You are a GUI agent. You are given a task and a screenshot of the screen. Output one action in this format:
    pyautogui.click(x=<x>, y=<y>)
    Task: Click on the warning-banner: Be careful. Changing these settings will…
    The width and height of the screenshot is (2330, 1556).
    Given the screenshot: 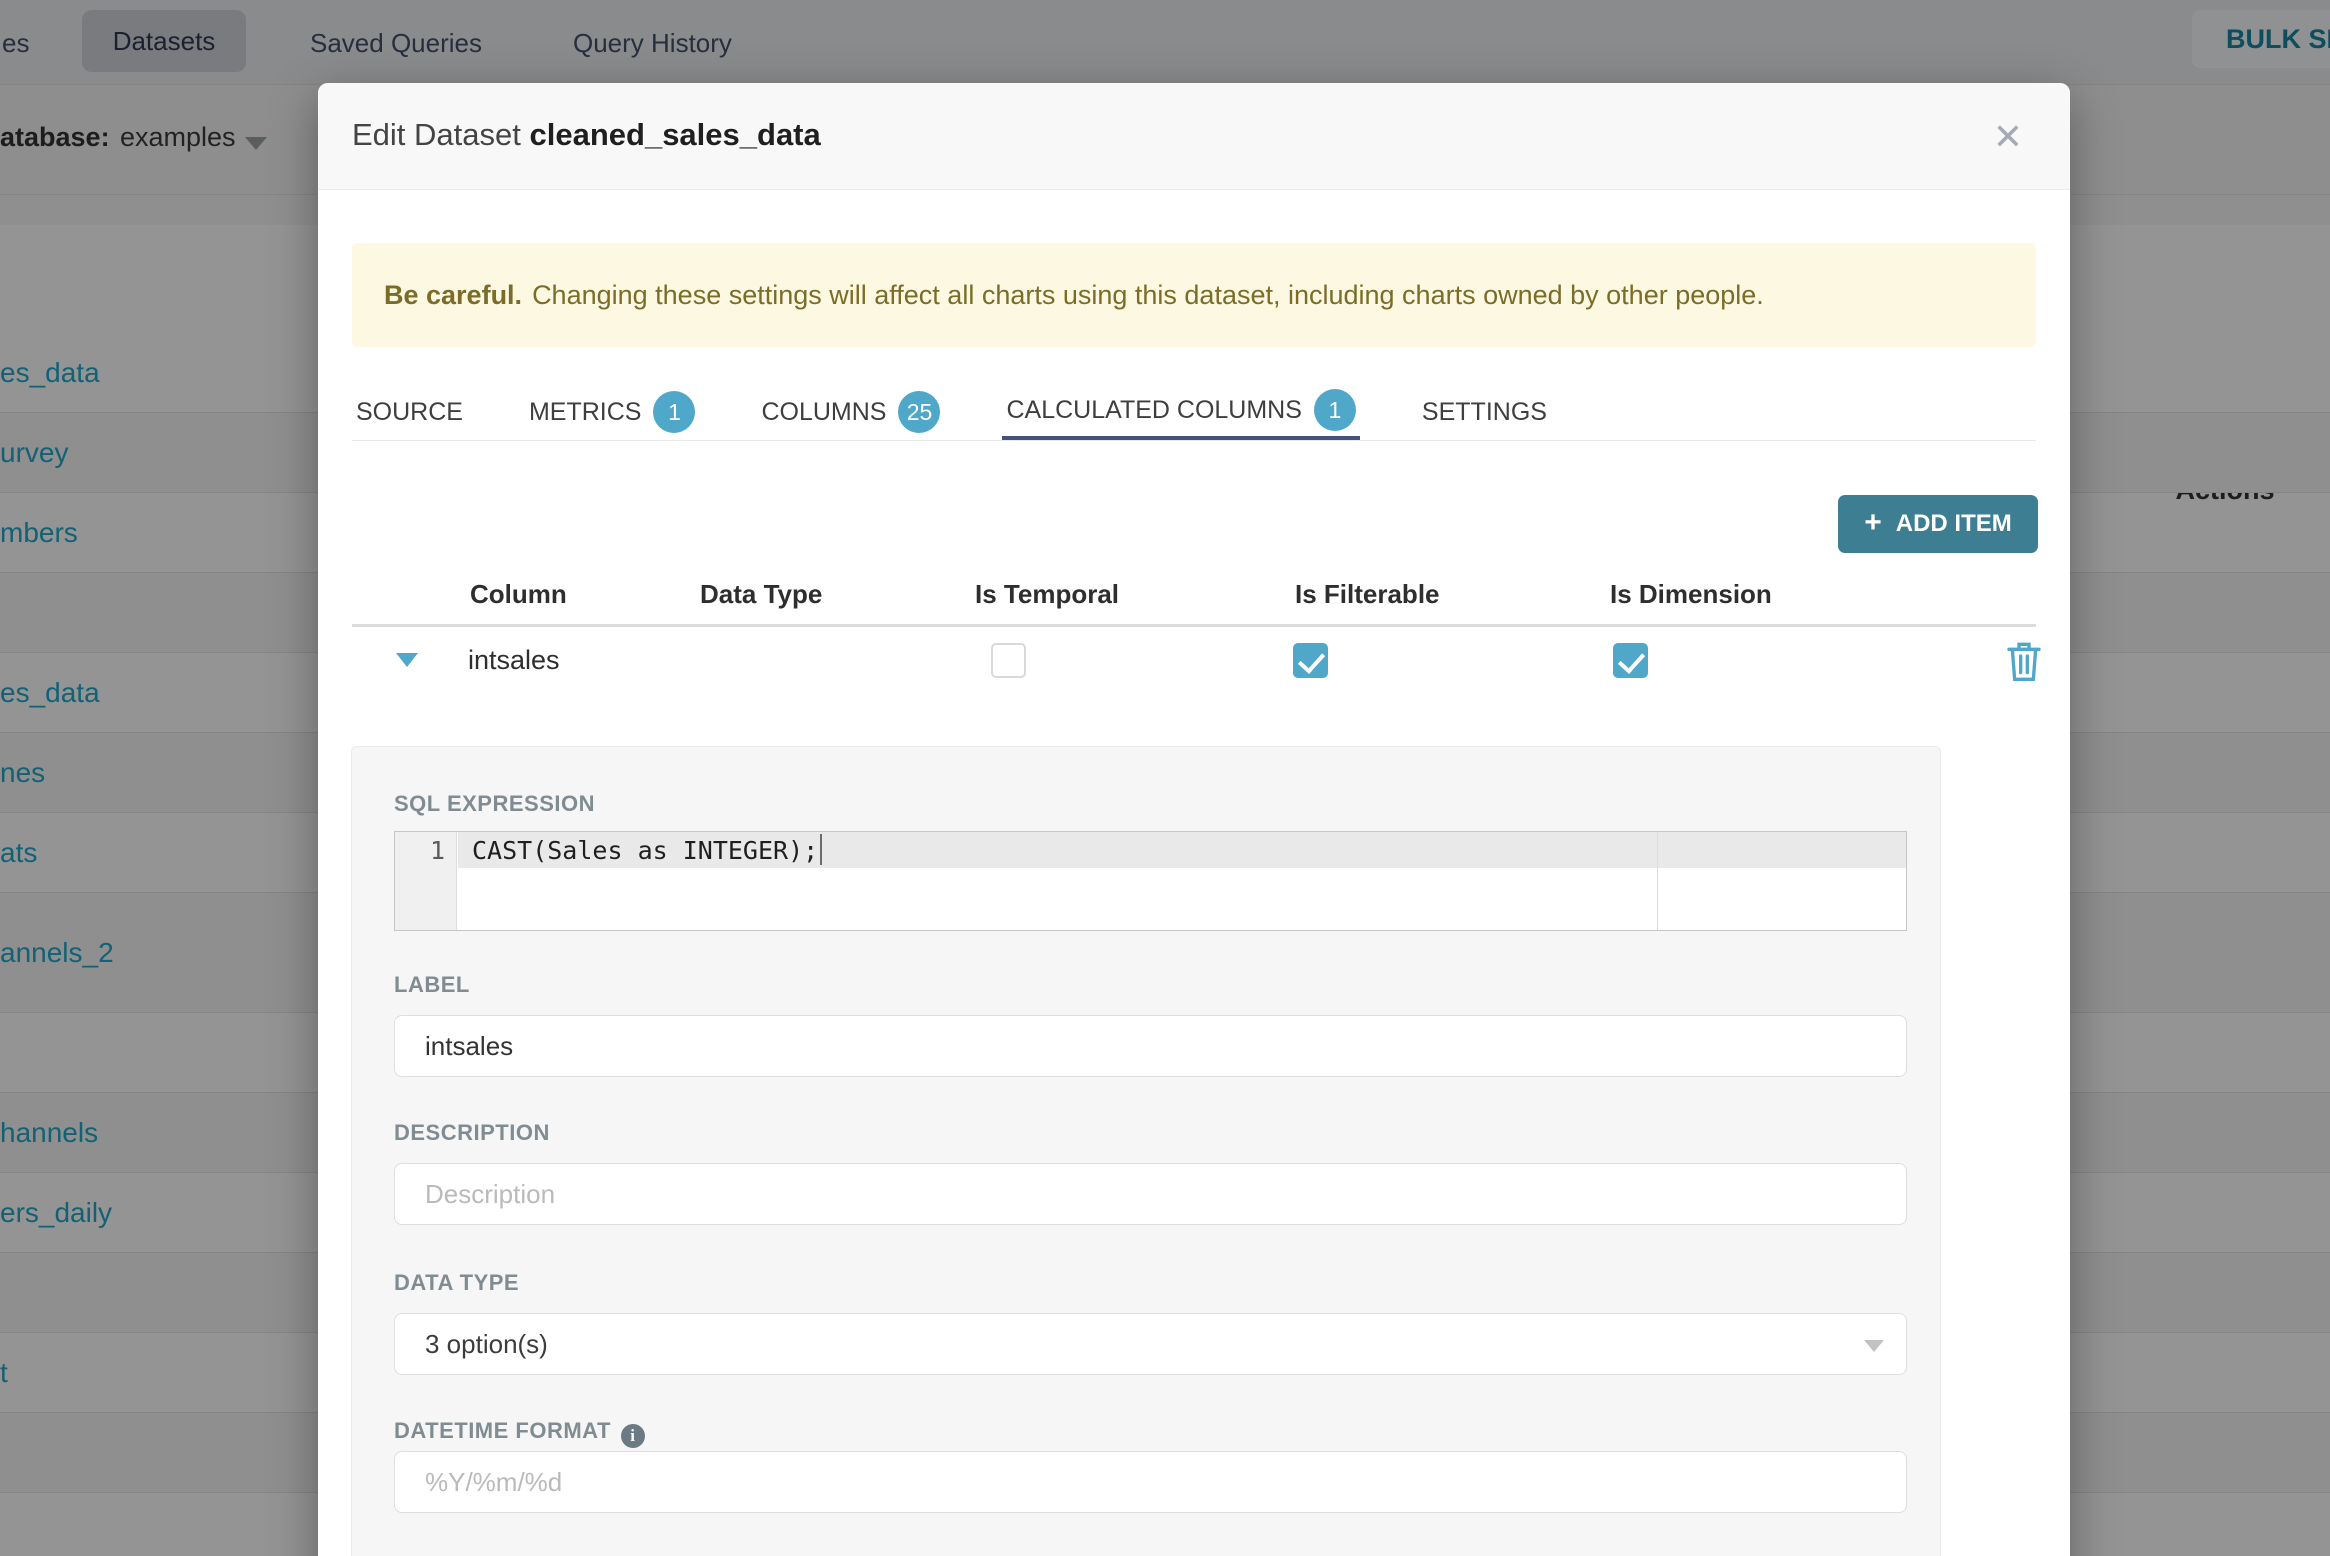 What is the action you would take?
    pyautogui.click(x=1194, y=295)
    